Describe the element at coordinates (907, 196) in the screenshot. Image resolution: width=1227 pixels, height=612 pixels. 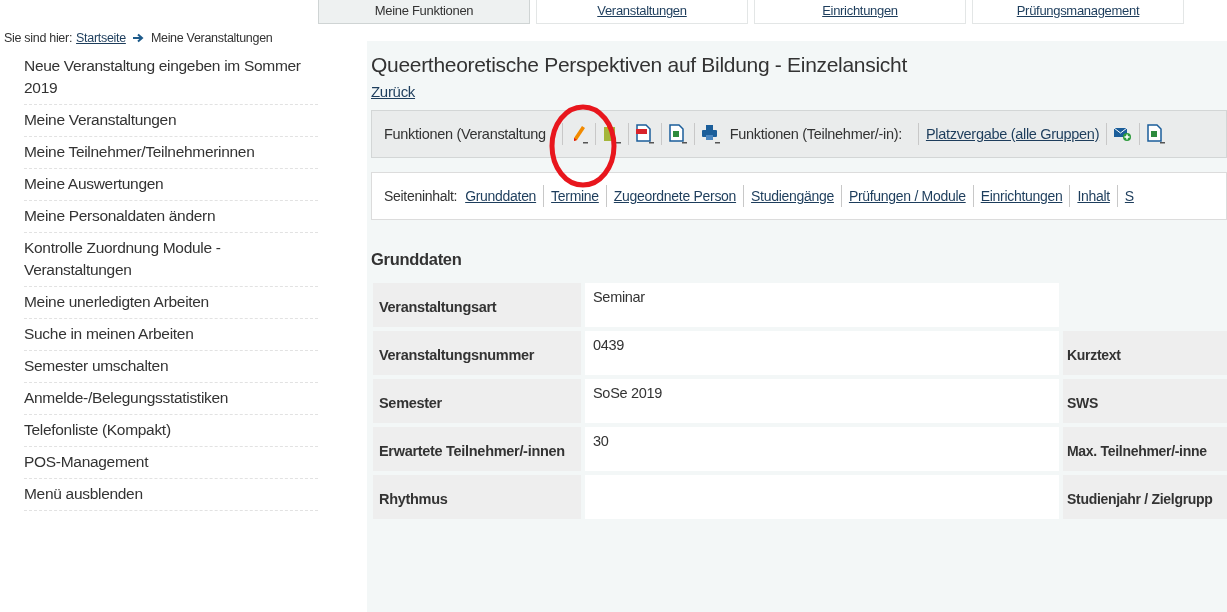
I see `section-link: Prüfungen / Module` at that location.